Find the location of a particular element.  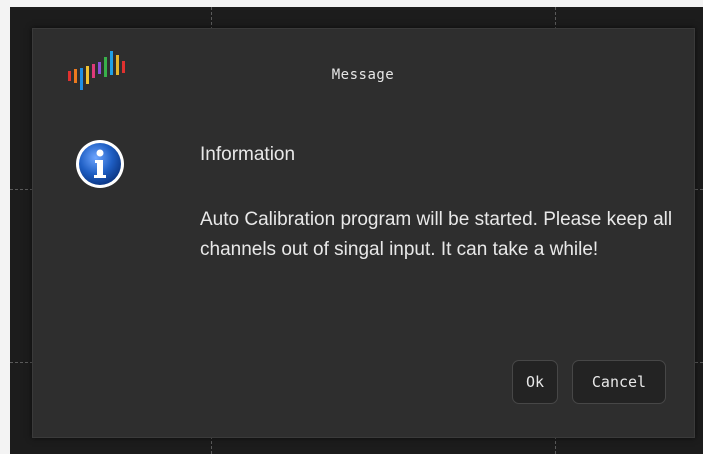

dialog-title: Message is located at coordinates (363, 75).